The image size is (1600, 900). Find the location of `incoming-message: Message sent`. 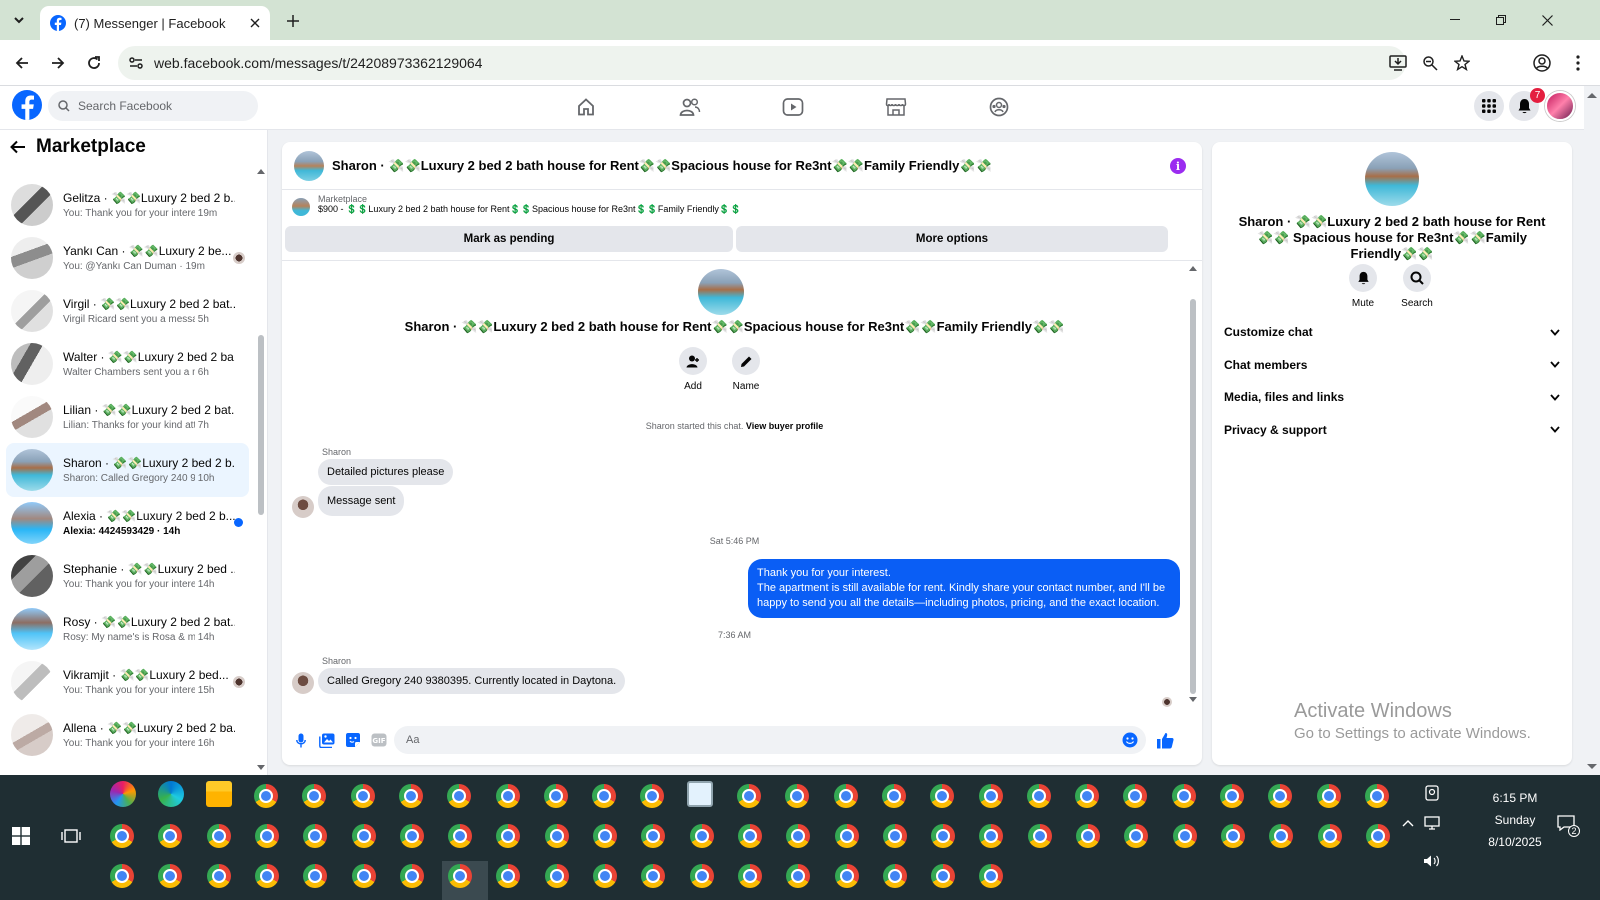

incoming-message: Message sent is located at coordinates (361, 501).